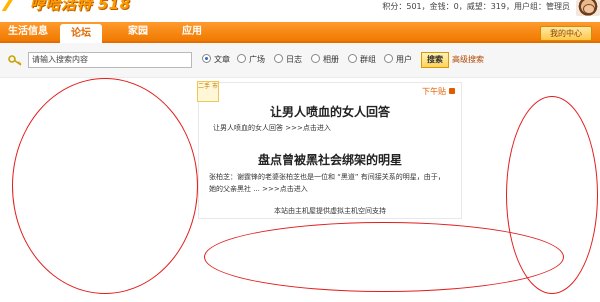 This screenshot has width=600, height=302. I want to click on nav-tab-forum: 论坛, so click(81, 33).